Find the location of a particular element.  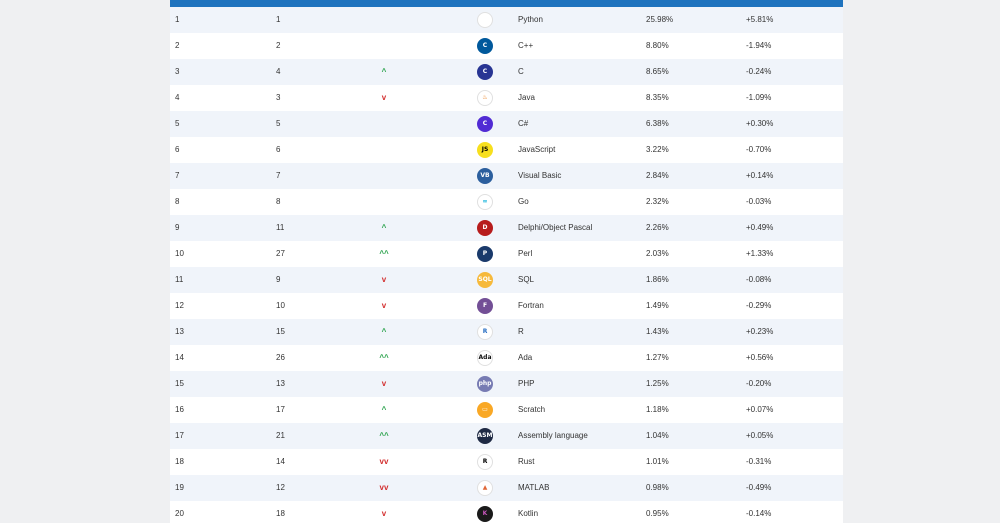

rating-change-cell: +5.81% is located at coordinates (760, 19).